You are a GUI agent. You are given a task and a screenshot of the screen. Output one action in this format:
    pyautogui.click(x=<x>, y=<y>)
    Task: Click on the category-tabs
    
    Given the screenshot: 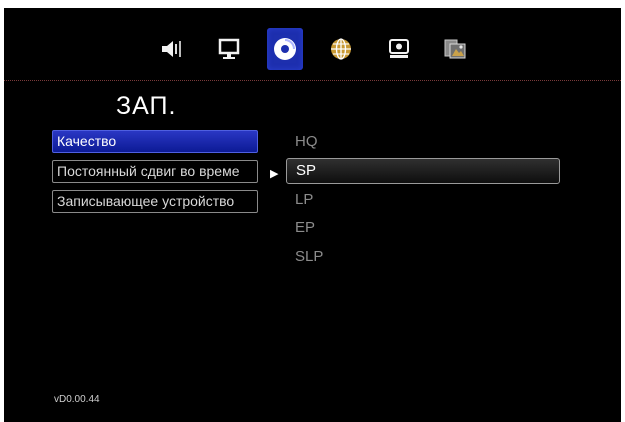 What is the action you would take?
    pyautogui.click(x=312, y=54)
    